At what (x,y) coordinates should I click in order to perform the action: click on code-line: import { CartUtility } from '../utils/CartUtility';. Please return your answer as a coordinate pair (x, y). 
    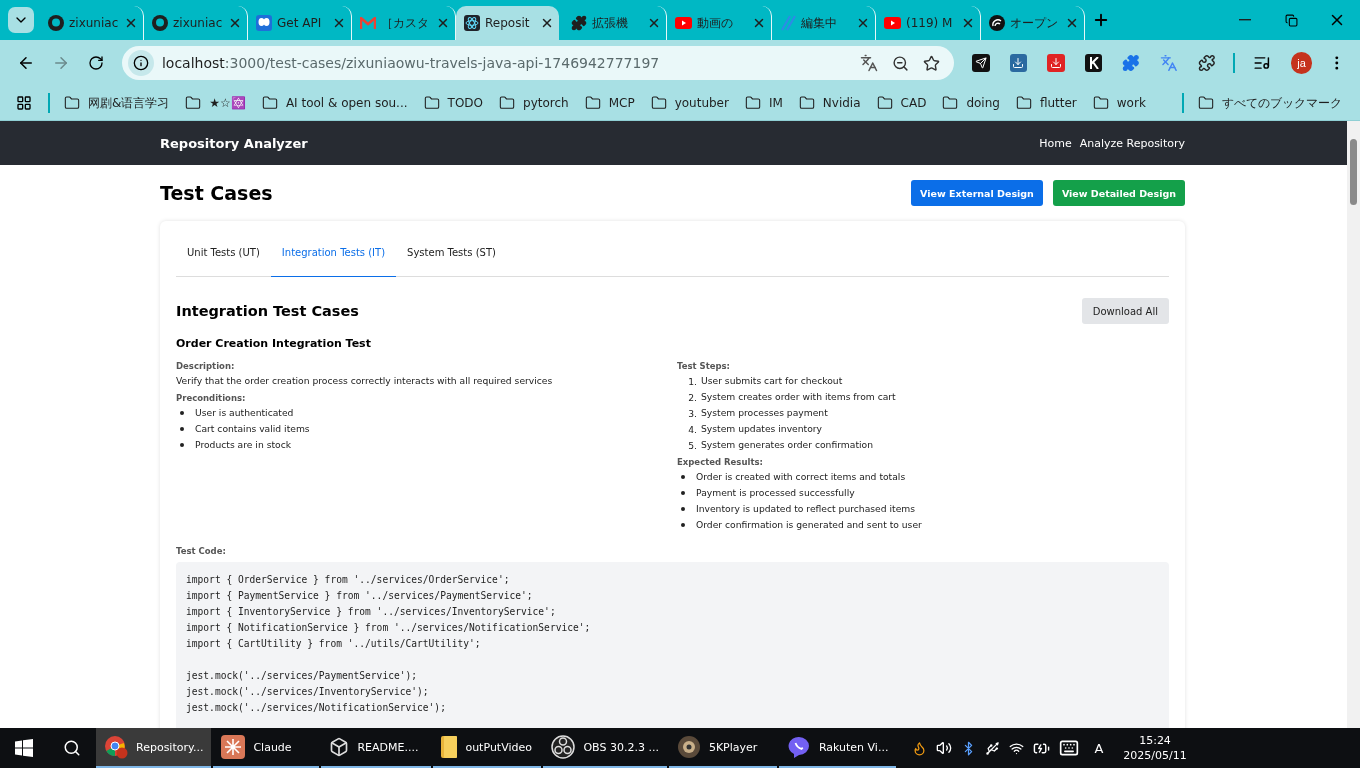
    Looking at the image, I should click on (334, 644).